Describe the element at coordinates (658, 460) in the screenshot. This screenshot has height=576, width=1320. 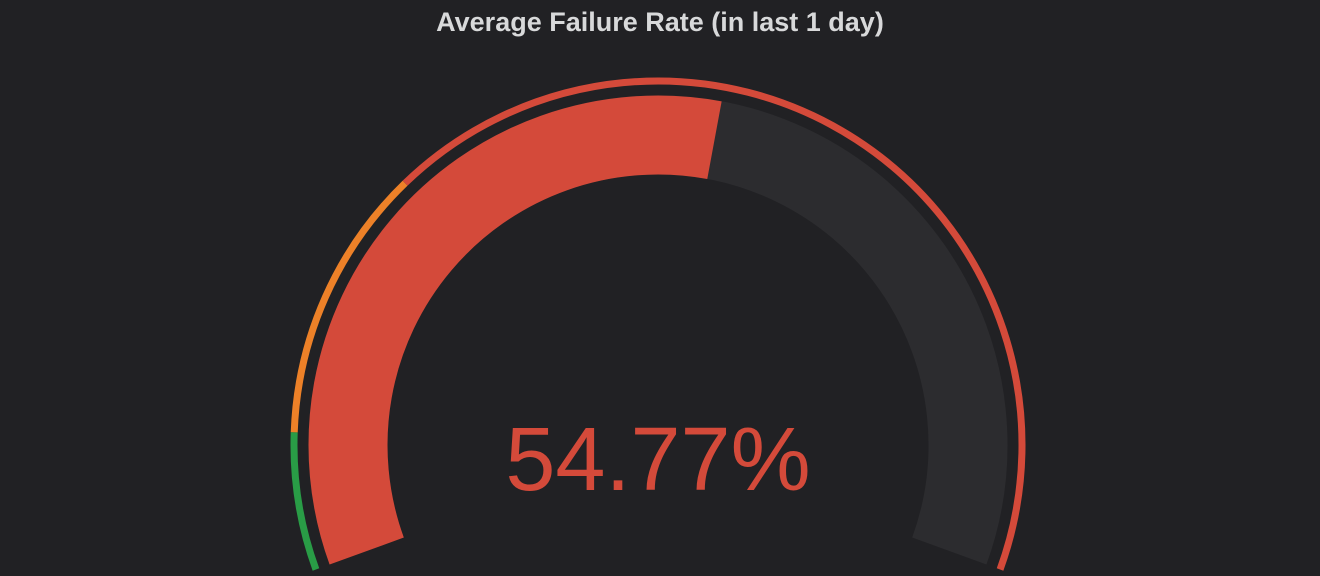
I see `gauge-value-text: 54.77%` at that location.